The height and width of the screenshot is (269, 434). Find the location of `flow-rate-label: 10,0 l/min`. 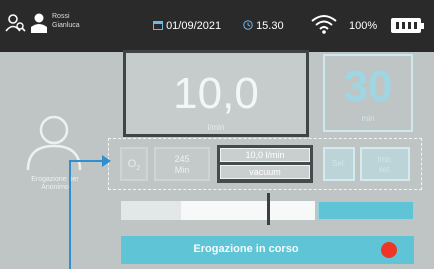

flow-rate-label: 10,0 l/min is located at coordinates (265, 155).